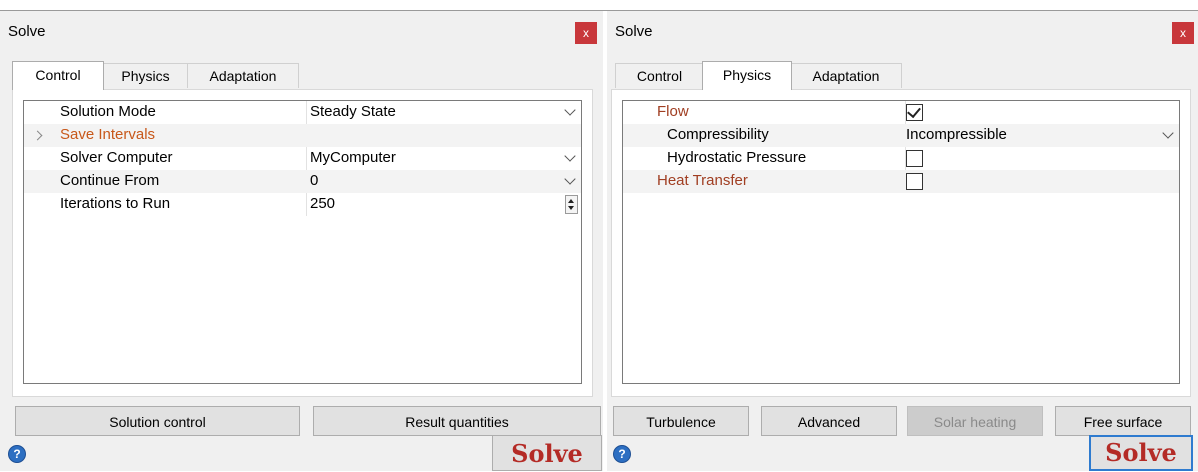 The image size is (1198, 472). I want to click on property-row-solution-mode: Solution Mode Steady State, so click(302, 112).